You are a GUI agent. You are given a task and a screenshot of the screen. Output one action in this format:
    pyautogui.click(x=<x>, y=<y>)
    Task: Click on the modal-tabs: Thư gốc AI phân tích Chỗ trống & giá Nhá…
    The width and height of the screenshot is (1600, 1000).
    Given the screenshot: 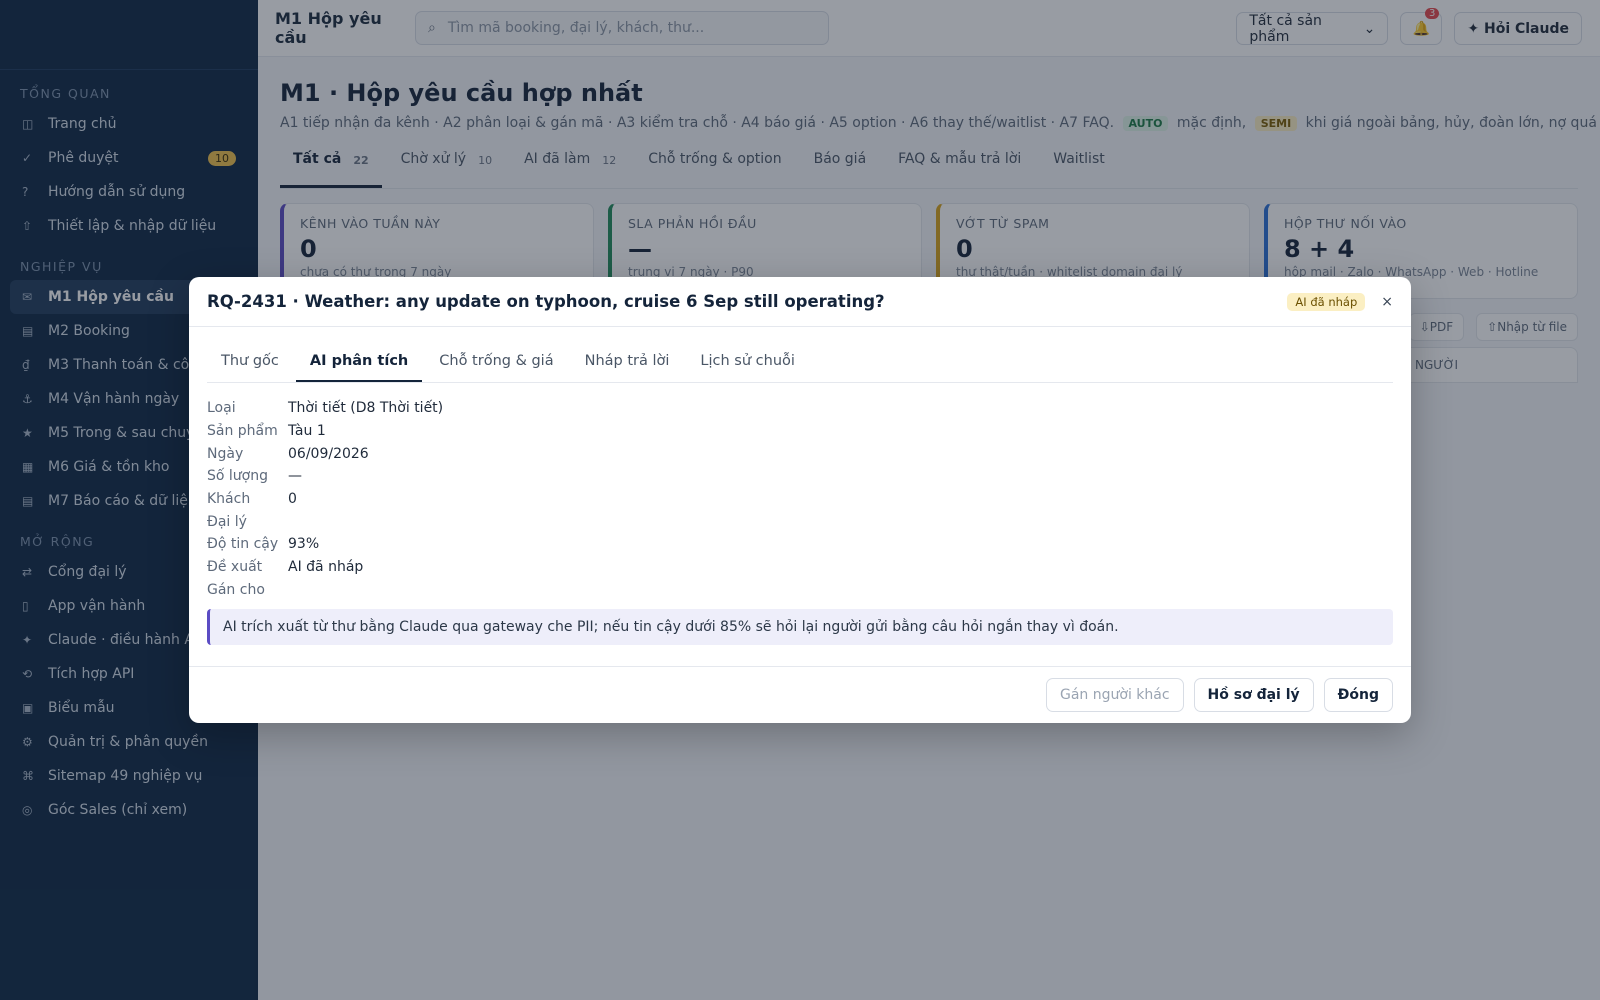 What is the action you would take?
    pyautogui.click(x=800, y=362)
    